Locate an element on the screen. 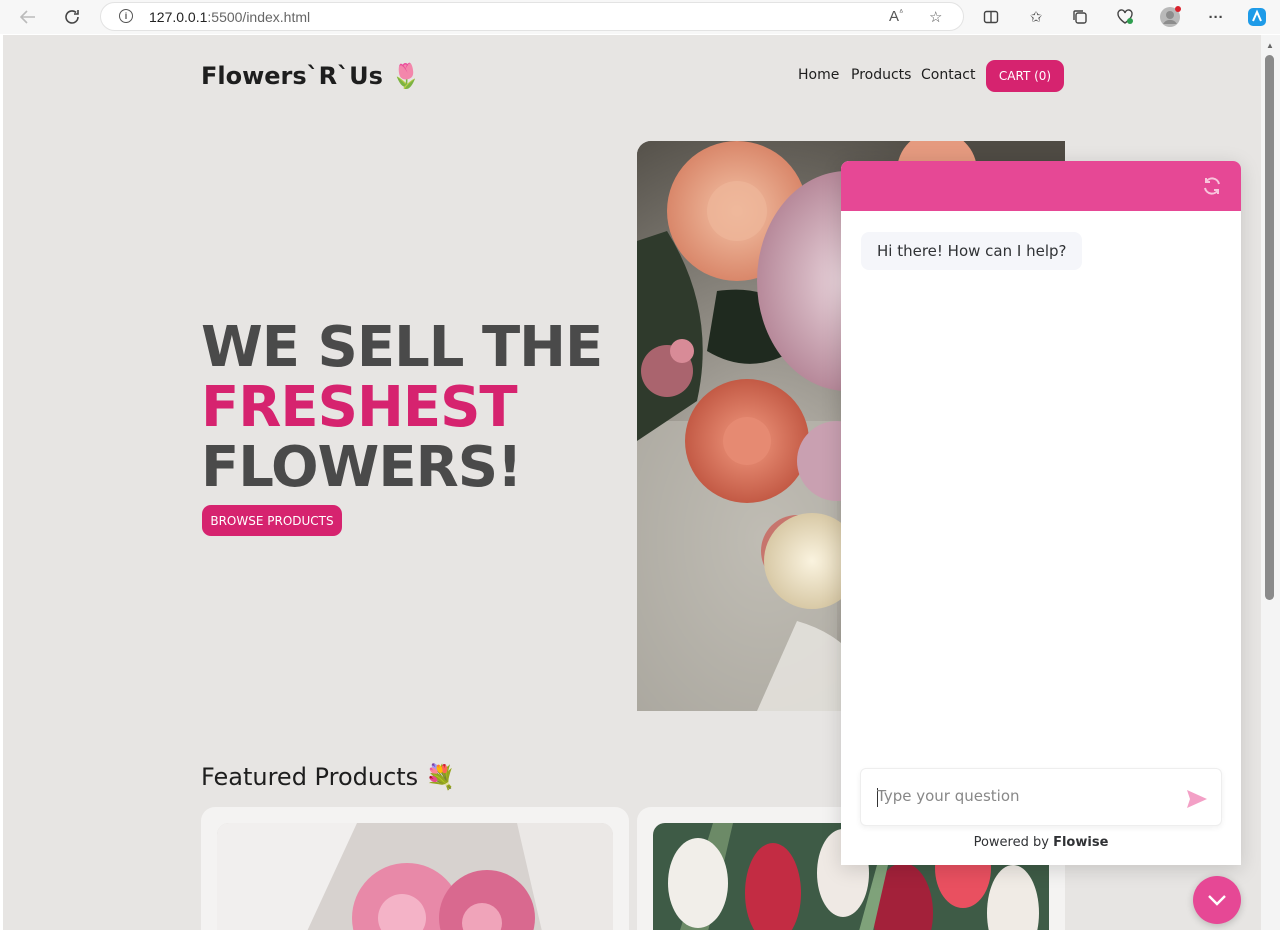  chat-input-container is located at coordinates (1041, 797).